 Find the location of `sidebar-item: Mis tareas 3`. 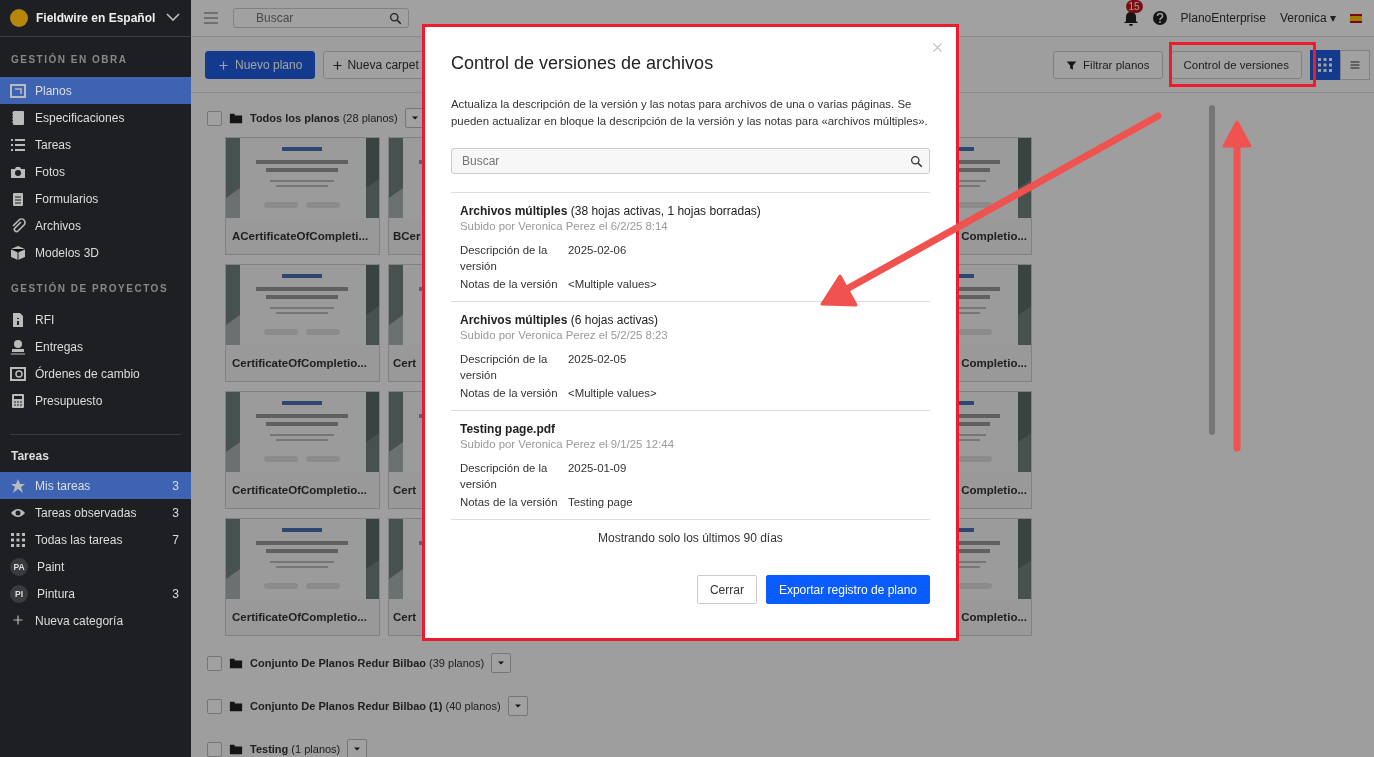

sidebar-item: Mis tareas 3 is located at coordinates (95, 485).